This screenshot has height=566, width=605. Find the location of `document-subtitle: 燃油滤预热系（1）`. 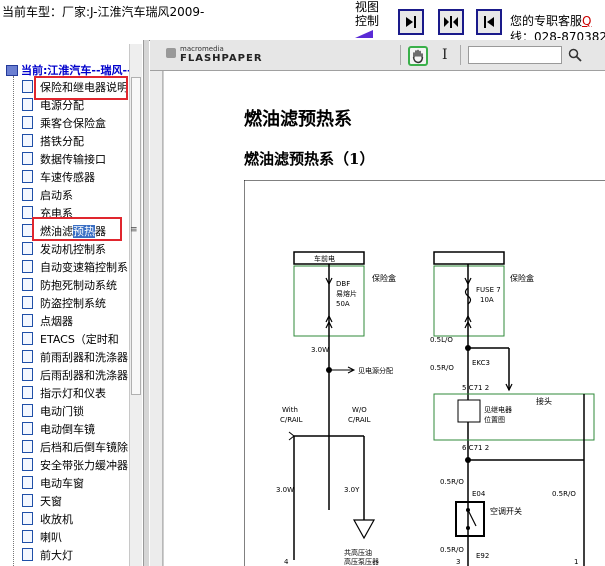

document-subtitle: 燃油滤预热系（1） is located at coordinates (309, 159).